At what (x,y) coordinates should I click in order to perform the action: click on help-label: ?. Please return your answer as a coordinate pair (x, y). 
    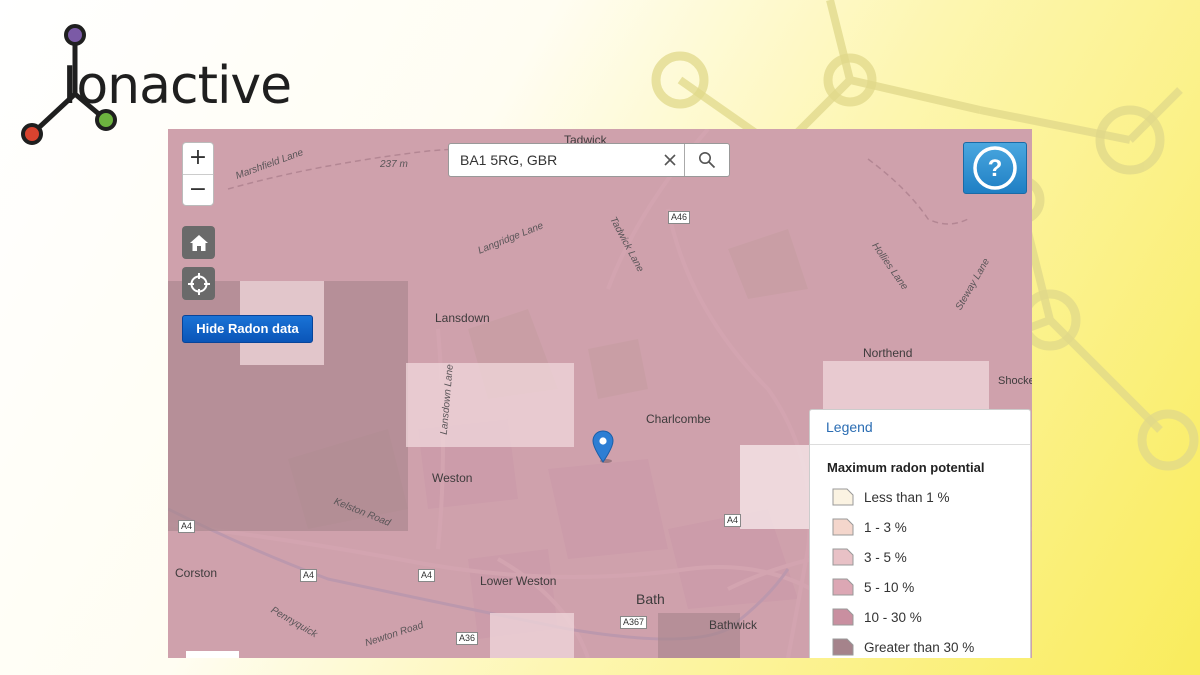
    Looking at the image, I should click on (995, 168).